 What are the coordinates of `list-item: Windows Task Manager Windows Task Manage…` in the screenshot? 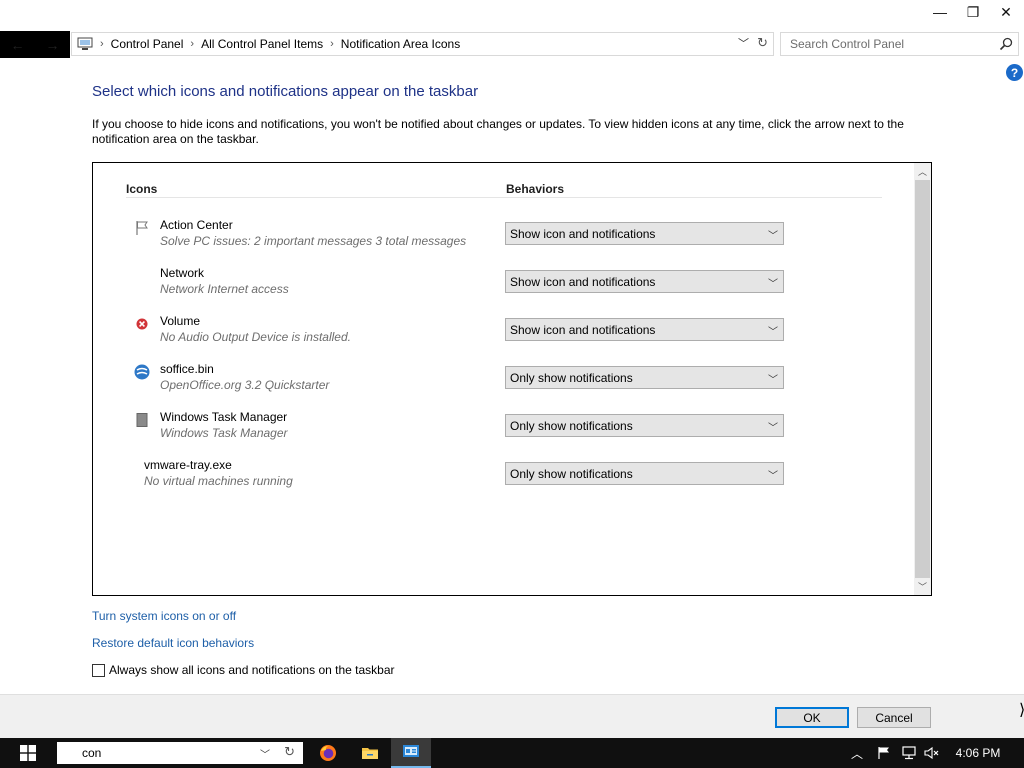 It's located at (493, 430).